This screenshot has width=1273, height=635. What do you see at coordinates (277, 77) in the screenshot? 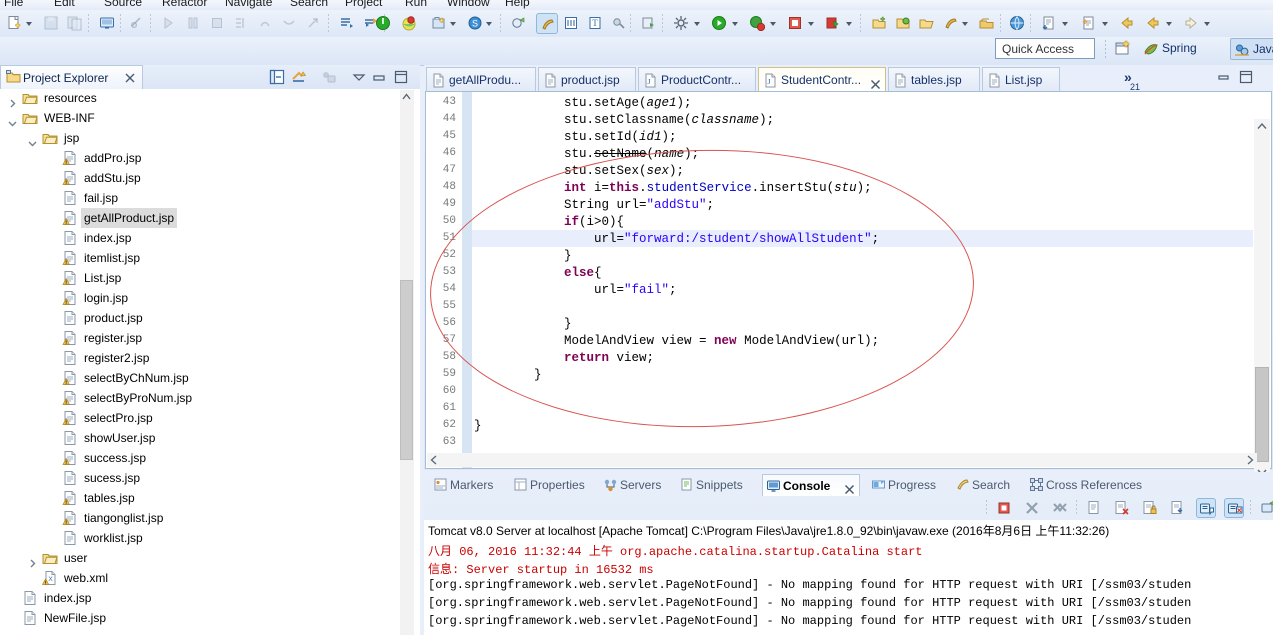
I see `collapse-all-icon` at bounding box center [277, 77].